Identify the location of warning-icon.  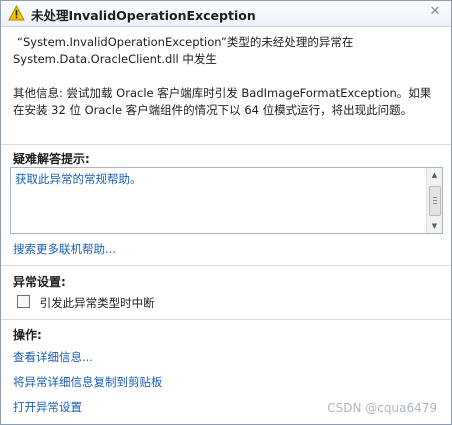
(16, 13).